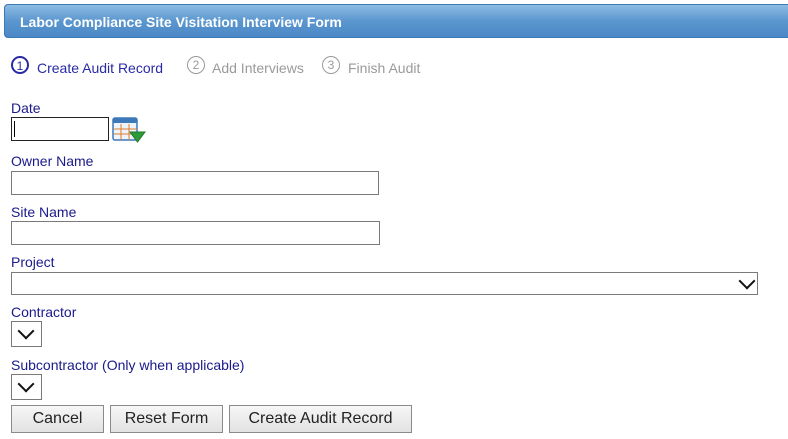 The image size is (788, 439). Describe the element at coordinates (196, 65) in the screenshot. I see `step-2-number-icon: 2` at that location.